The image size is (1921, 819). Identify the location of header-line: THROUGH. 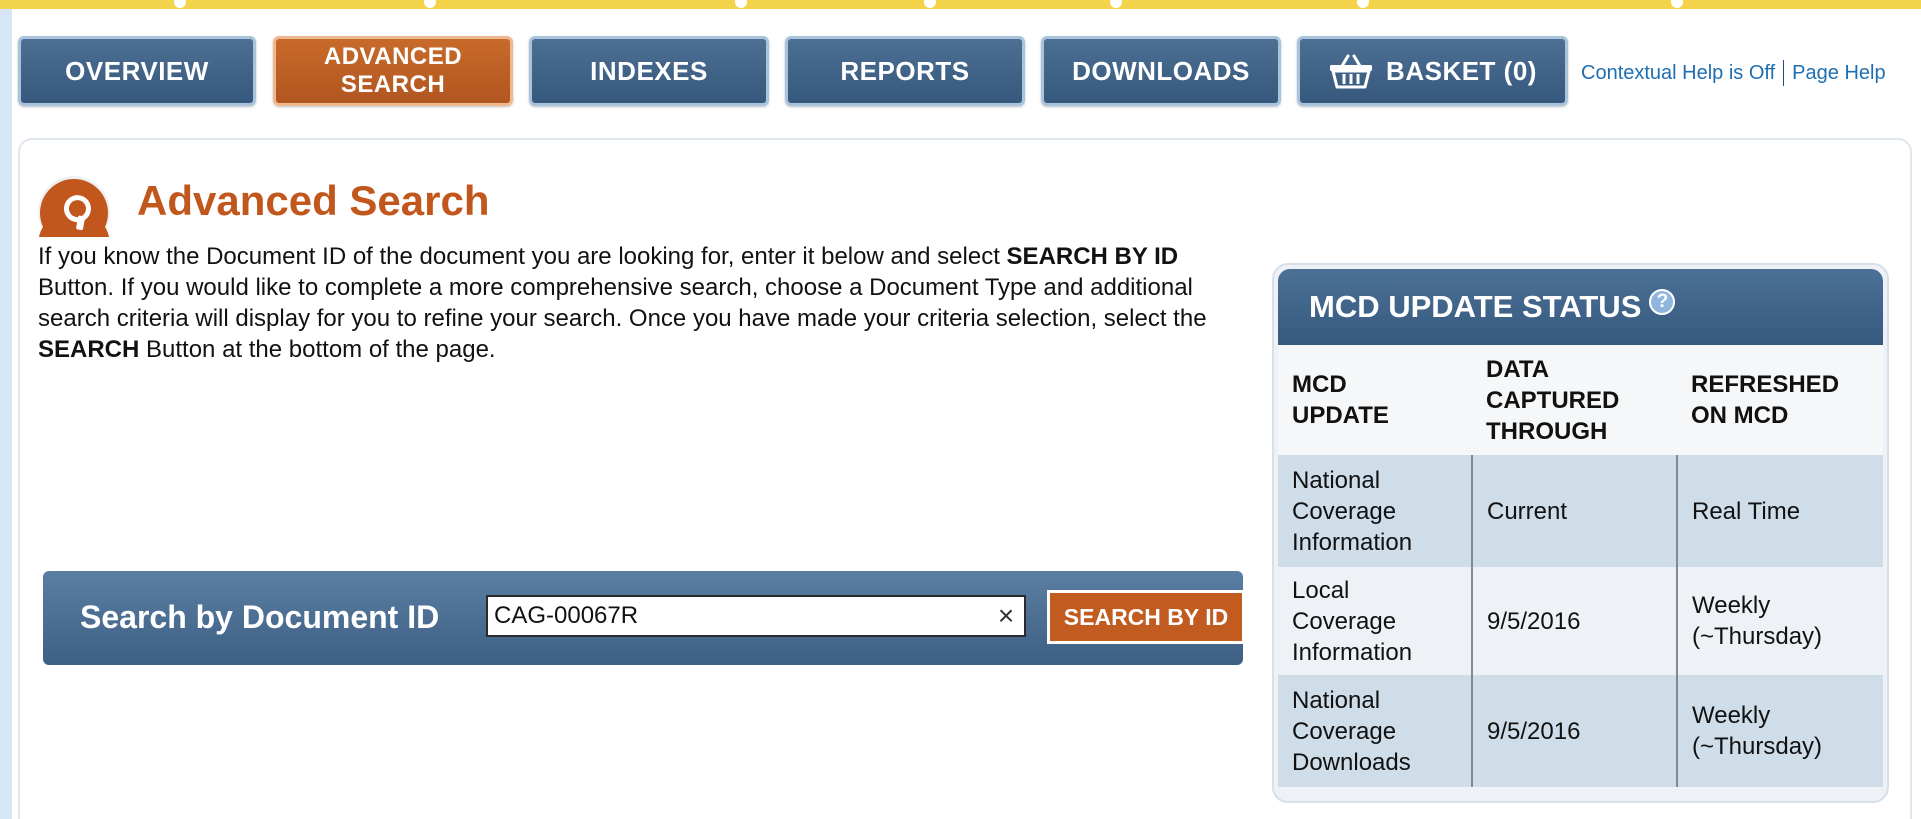
(1547, 431).